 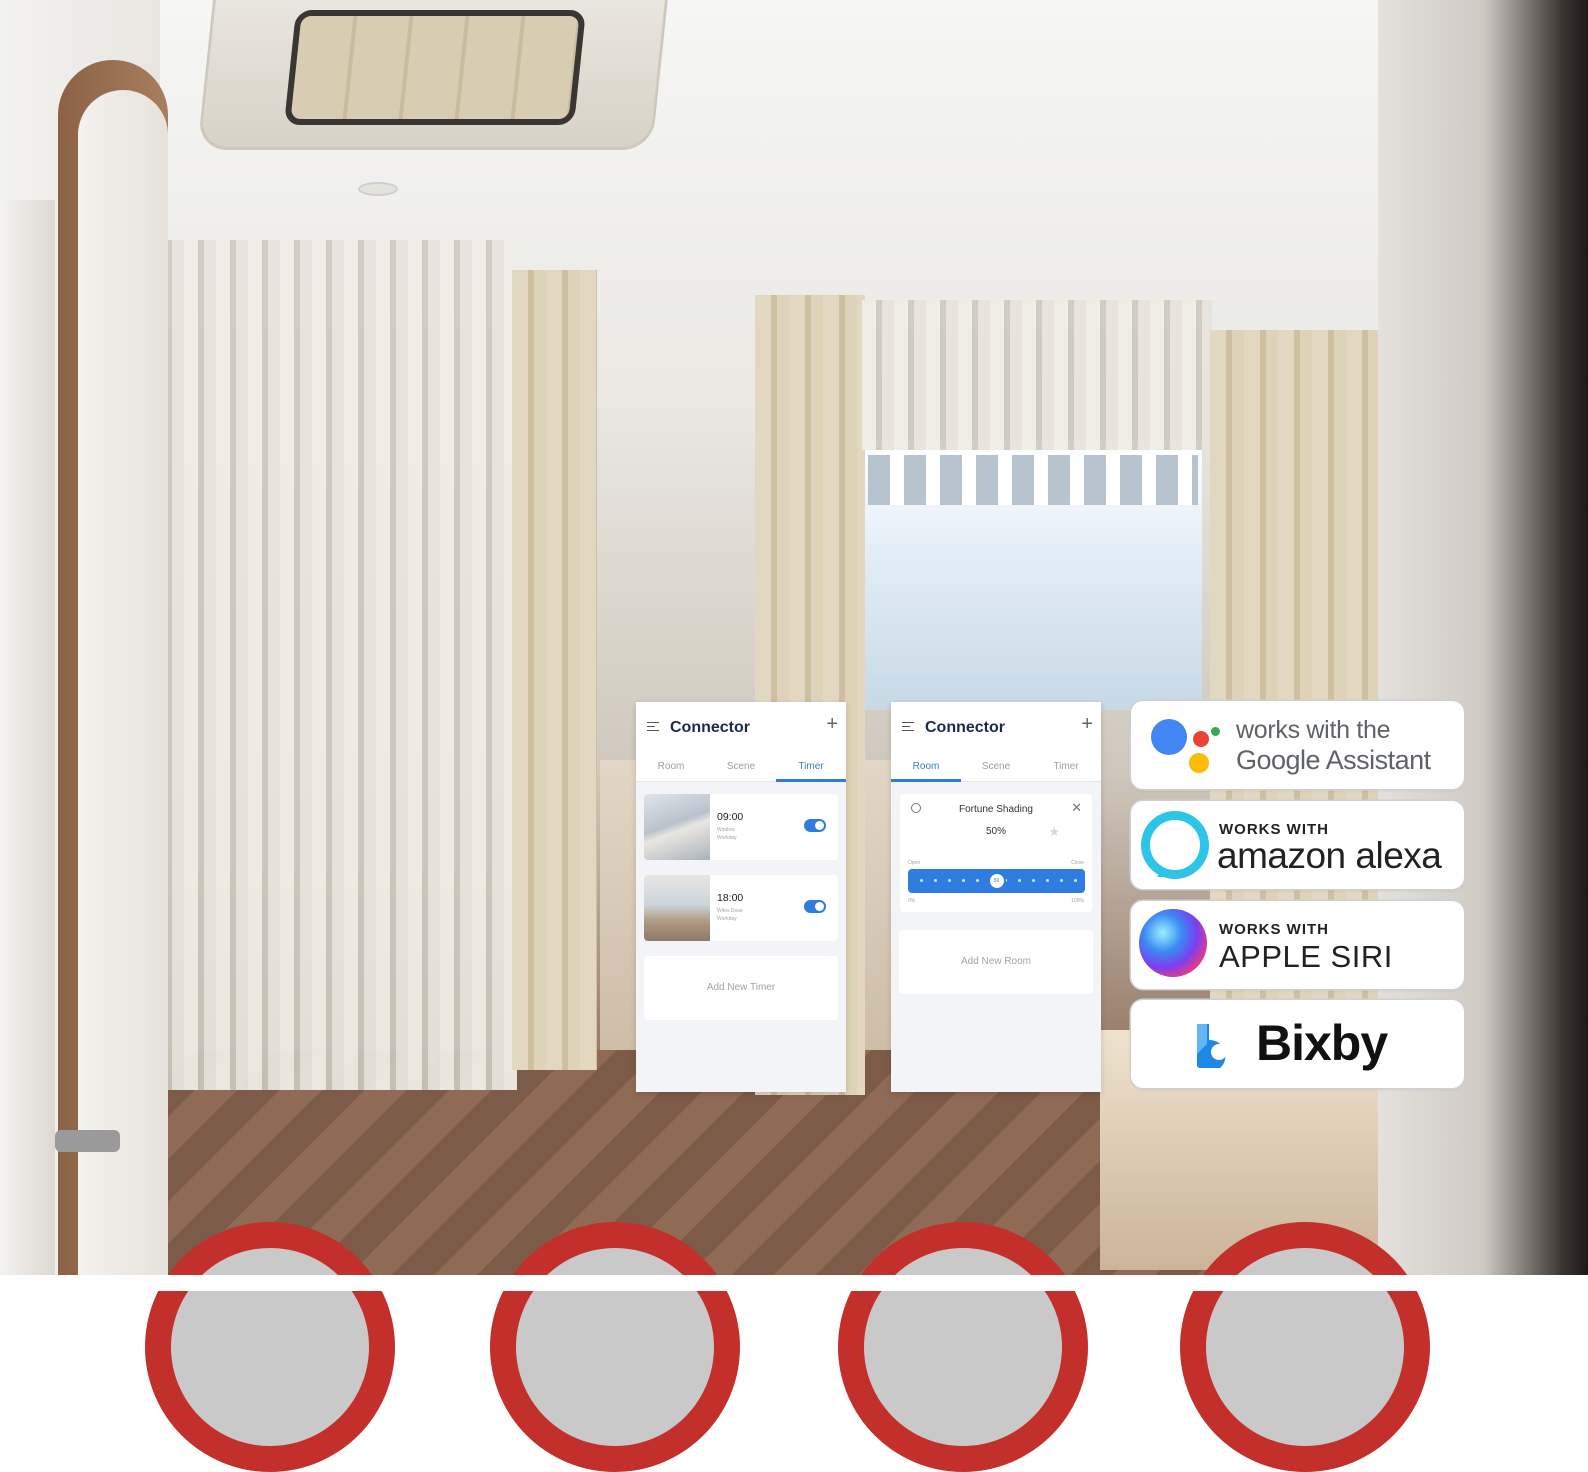 I want to click on google-badge-line2: Google Assistant, so click(x=1333, y=760).